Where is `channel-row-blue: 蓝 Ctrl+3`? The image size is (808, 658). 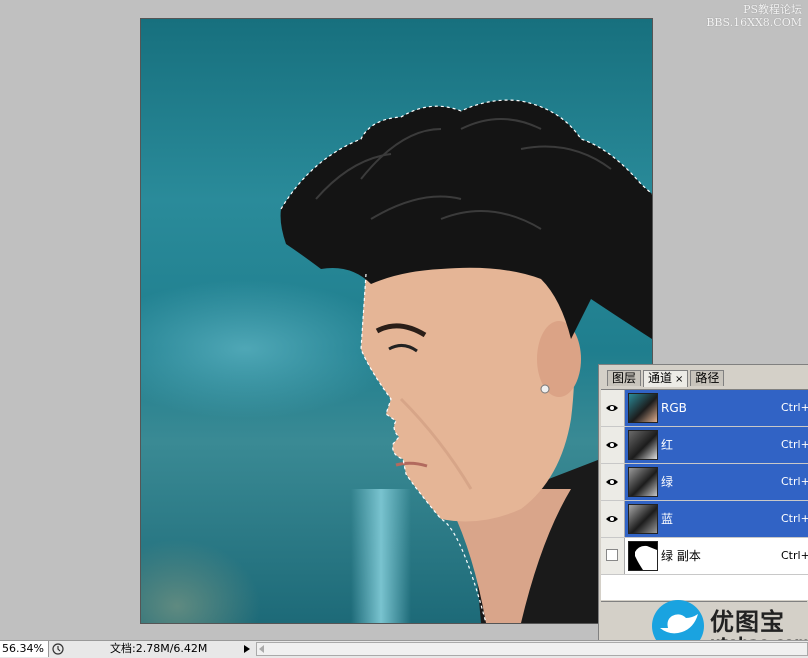
channel-row-blue: 蓝 Ctrl+3 is located at coordinates (704, 519).